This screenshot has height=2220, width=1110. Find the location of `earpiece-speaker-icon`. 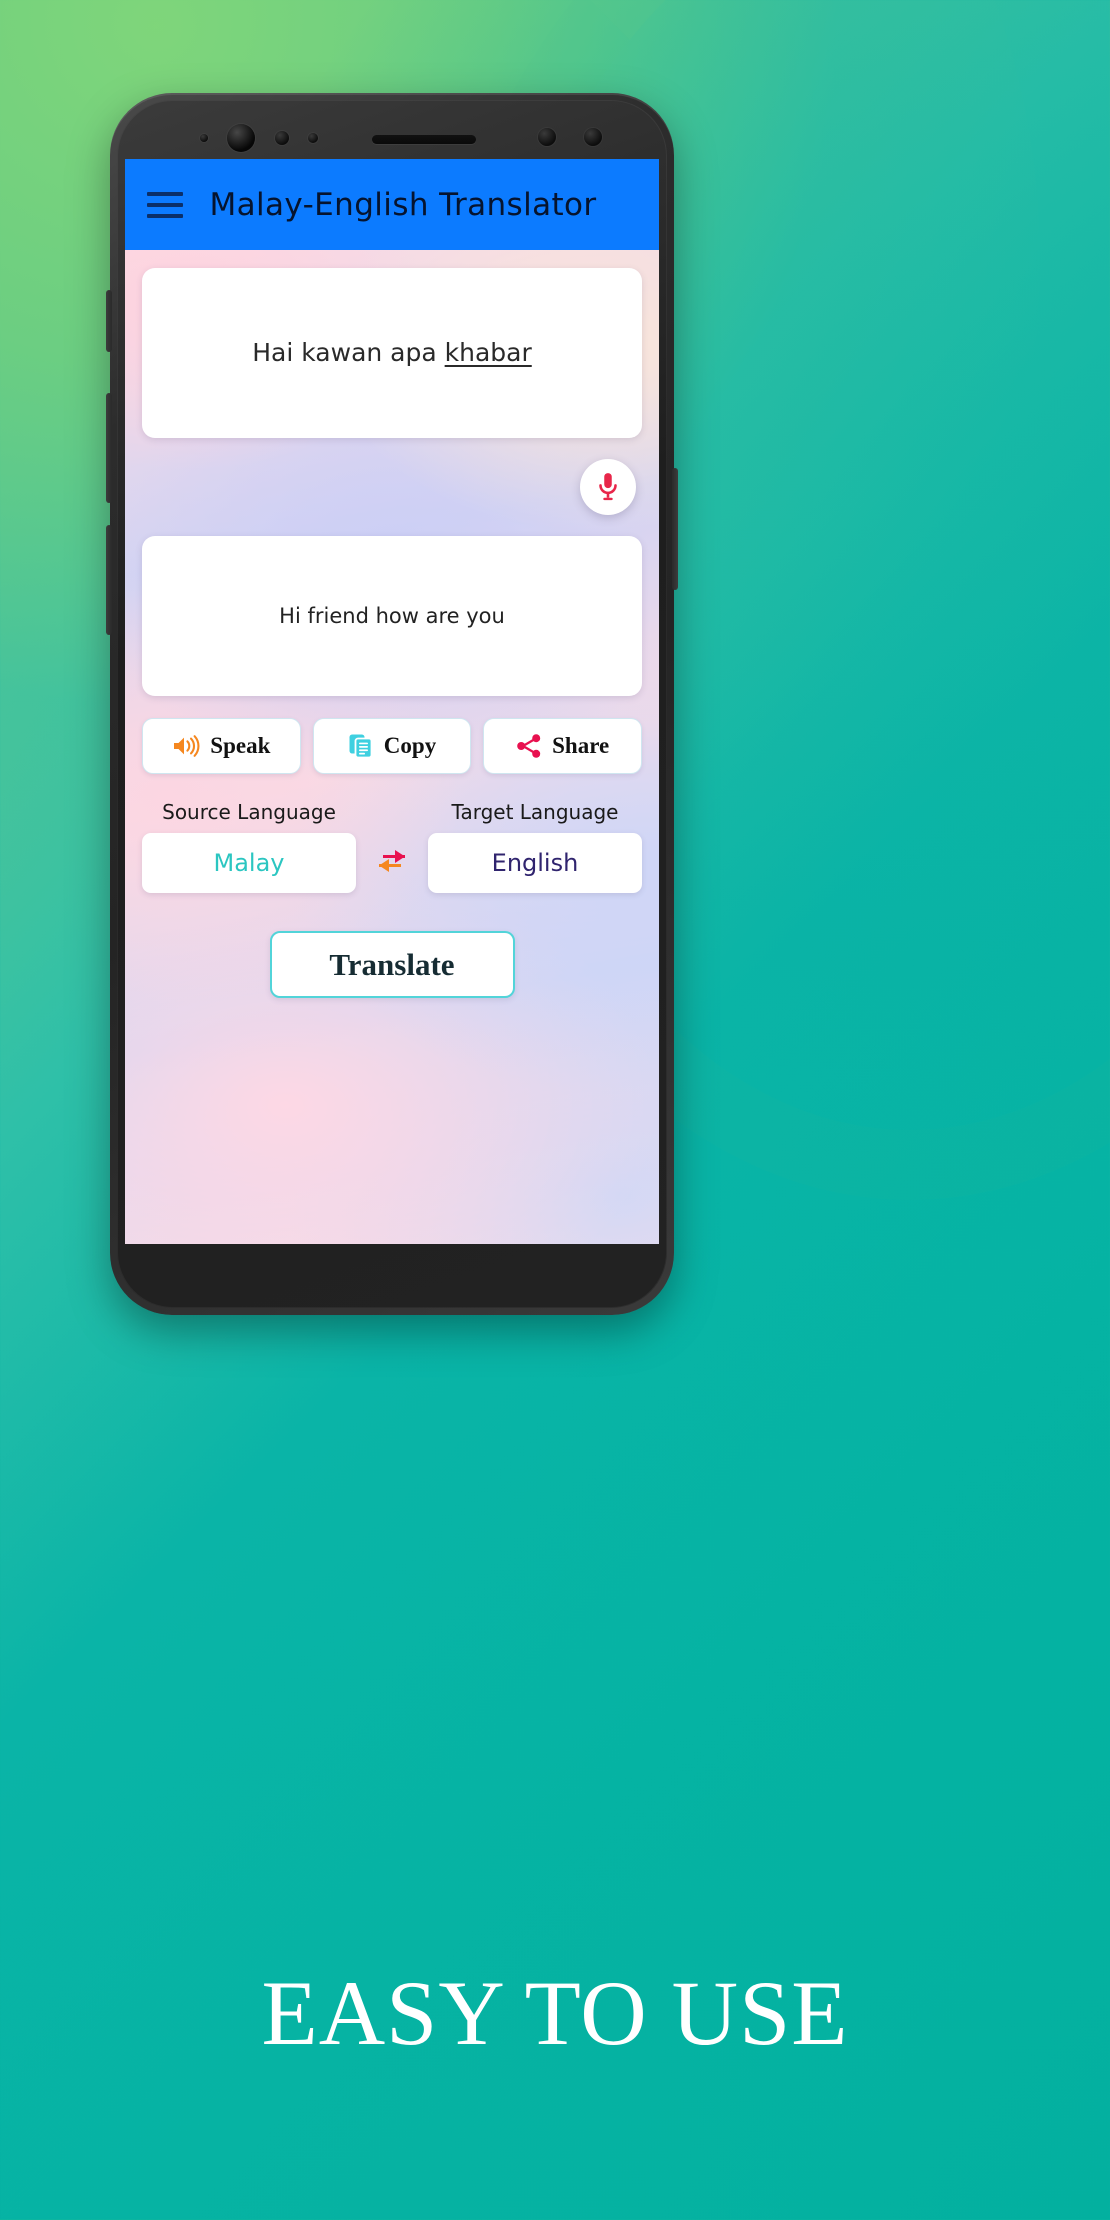

earpiece-speaker-icon is located at coordinates (424, 139).